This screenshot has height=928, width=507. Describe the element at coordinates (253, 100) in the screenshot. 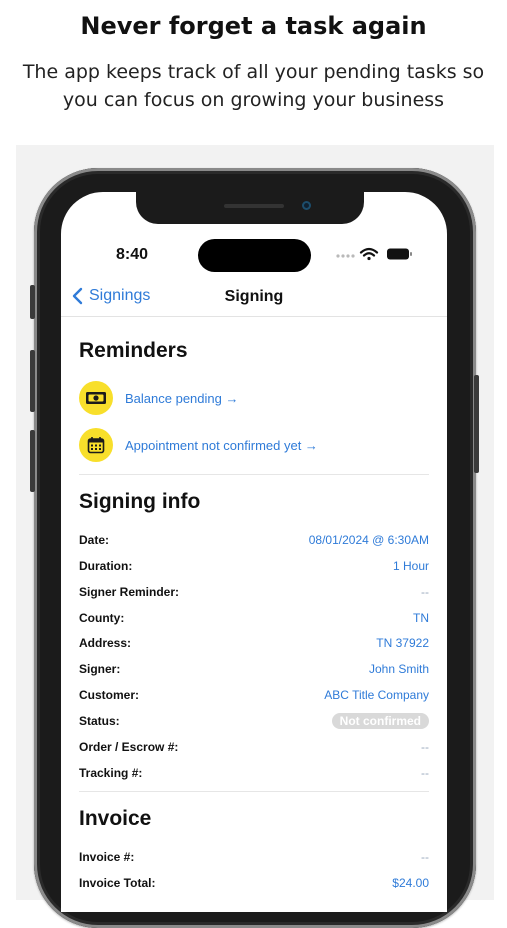

I see `promo-subtitle-line-2: you can focus on growing your business` at that location.